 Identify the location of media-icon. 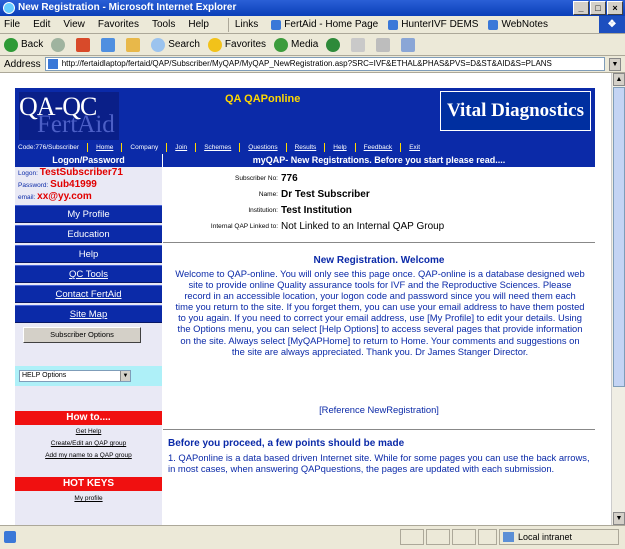
(281, 44).